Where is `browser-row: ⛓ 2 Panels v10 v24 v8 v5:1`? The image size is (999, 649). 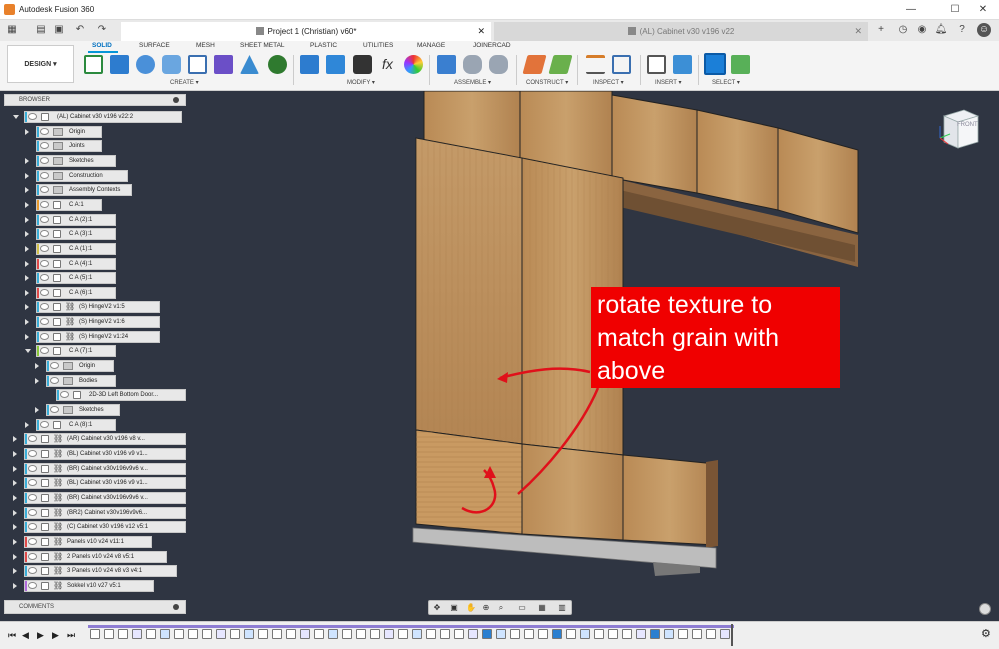 browser-row: ⛓ 2 Panels v10 v24 v8 v5:1 is located at coordinates (90, 556).